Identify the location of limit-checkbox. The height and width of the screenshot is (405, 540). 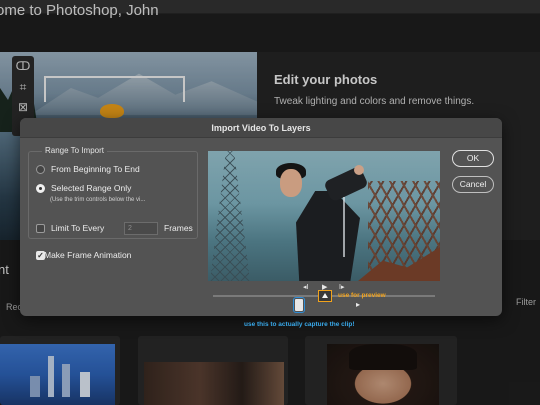
(40, 228).